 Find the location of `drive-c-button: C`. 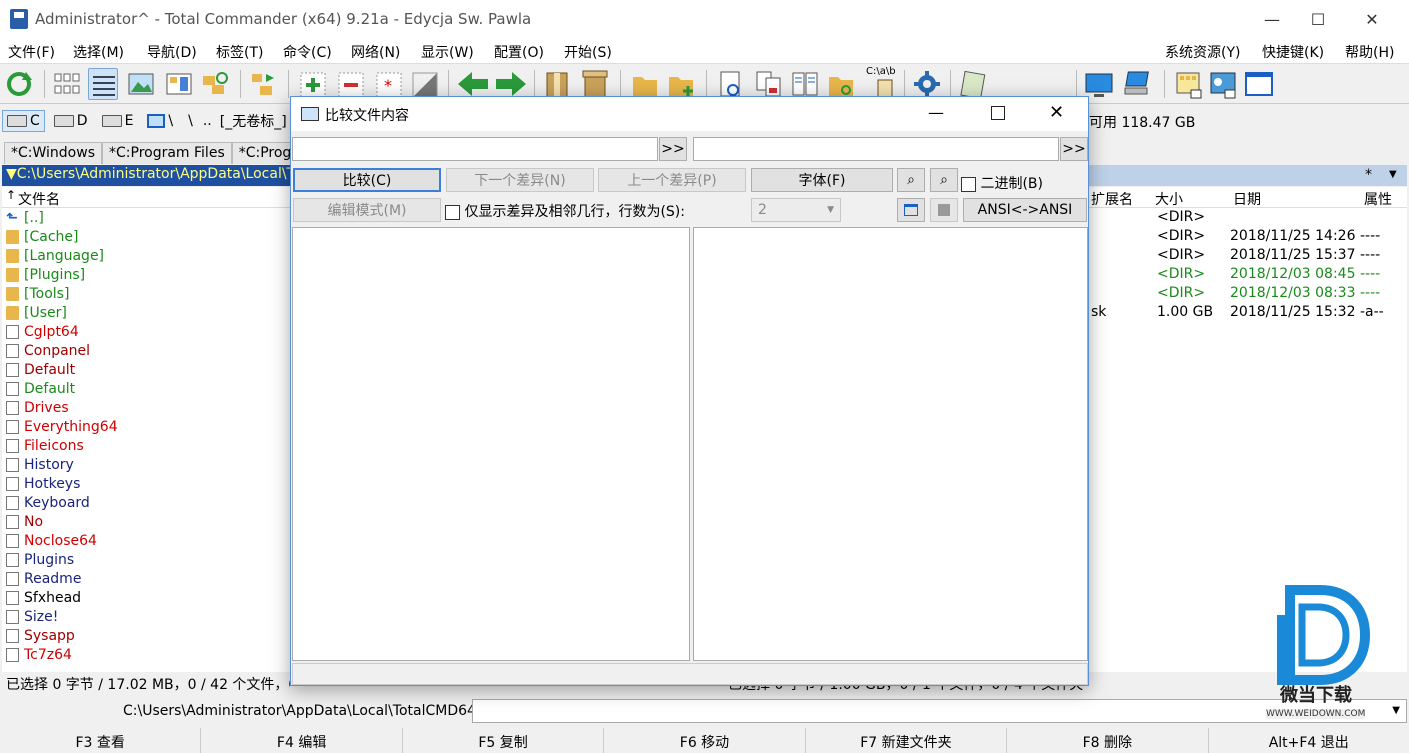

drive-c-button: C is located at coordinates (23, 121).